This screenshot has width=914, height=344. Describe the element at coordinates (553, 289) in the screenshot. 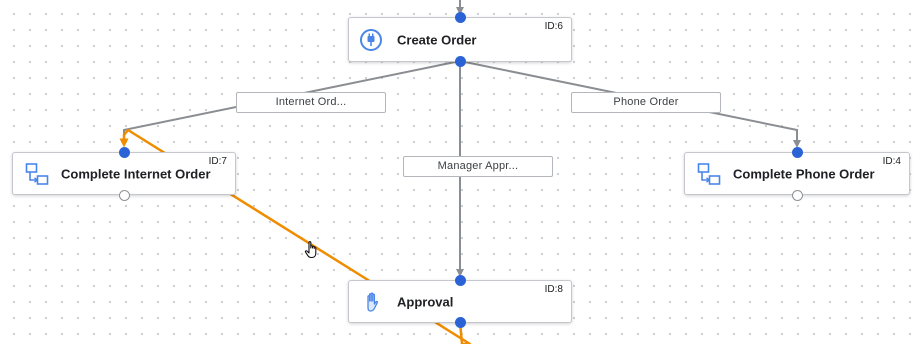

I see `node-id: ID:8` at that location.